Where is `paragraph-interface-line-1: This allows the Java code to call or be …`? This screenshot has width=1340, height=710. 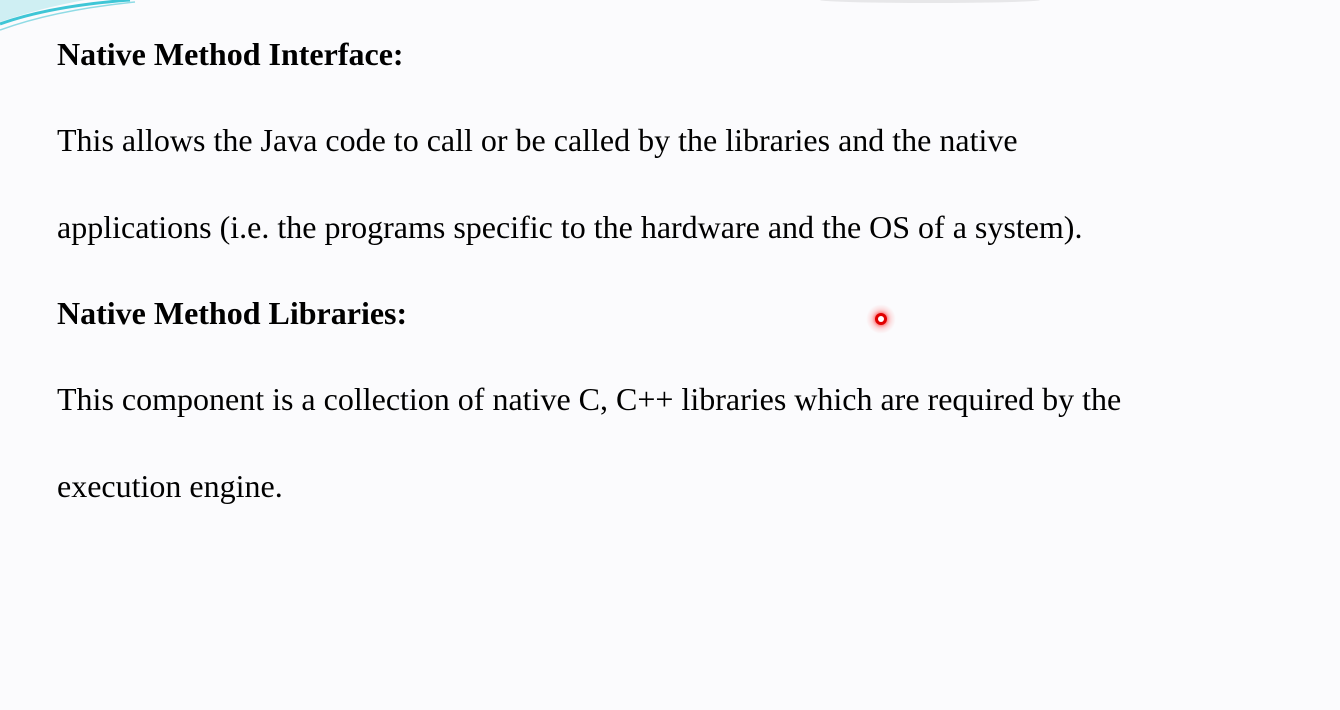 paragraph-interface-line-1: This allows the Java code to call or be … is located at coordinates (537, 140).